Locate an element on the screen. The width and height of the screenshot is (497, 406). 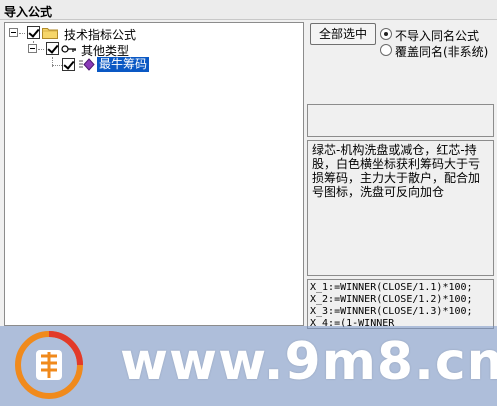
tree-item-label: 最牛筹码 is located at coordinates (123, 64).